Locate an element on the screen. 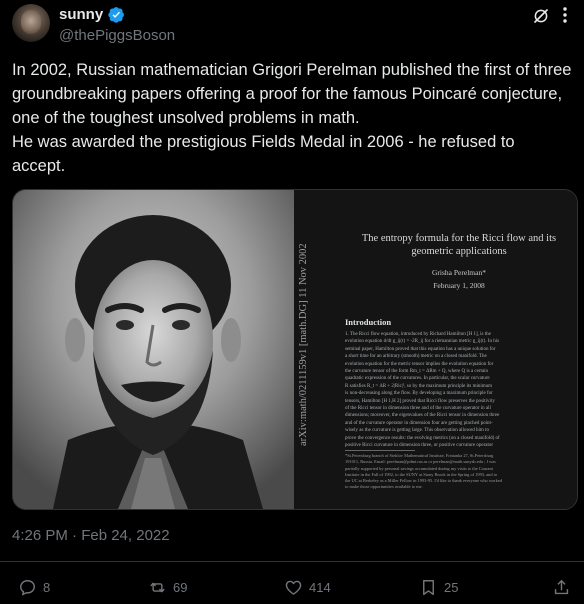 This screenshot has height=604, width=584. bookmark-button: 25 is located at coordinates (438, 587).